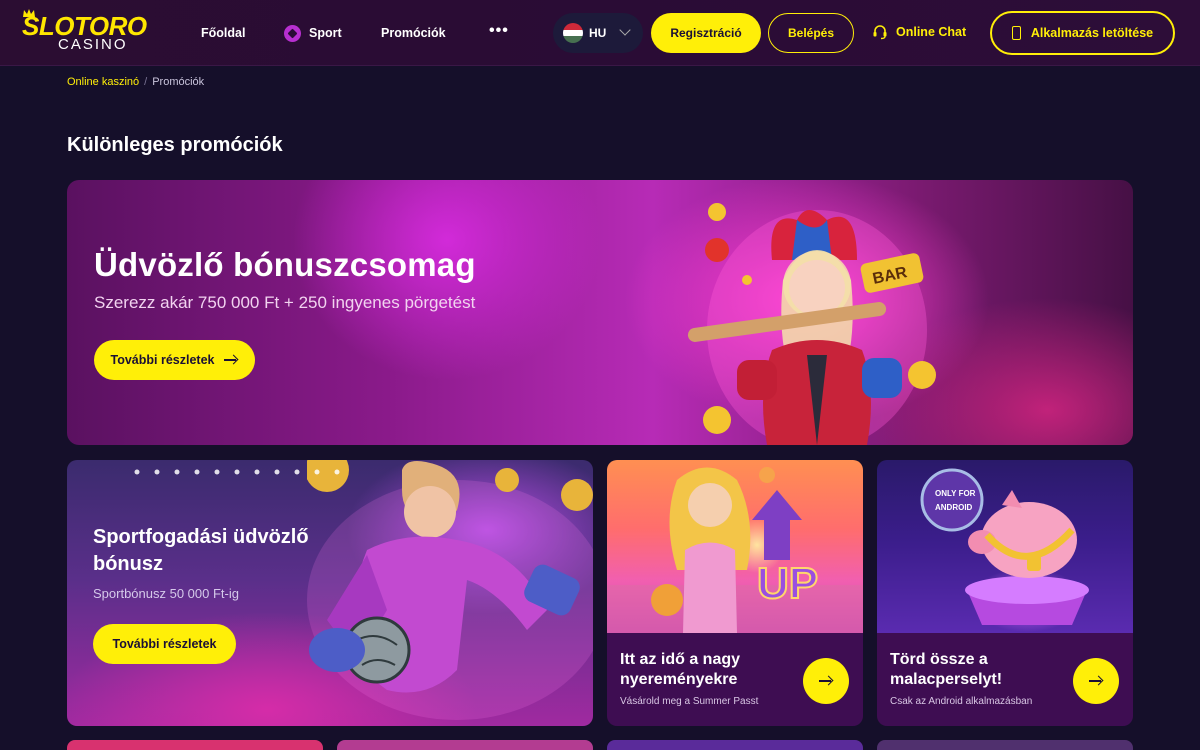  Describe the element at coordinates (573, 33) in the screenshot. I see `hungary-flag-icon` at that location.